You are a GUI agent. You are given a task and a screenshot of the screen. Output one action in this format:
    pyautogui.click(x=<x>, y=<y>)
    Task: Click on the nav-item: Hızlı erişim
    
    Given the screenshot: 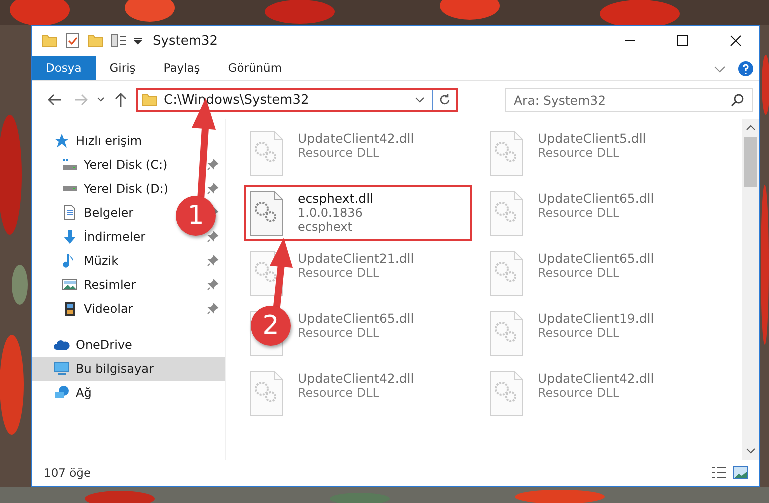 What is the action you would take?
    pyautogui.click(x=98, y=141)
    